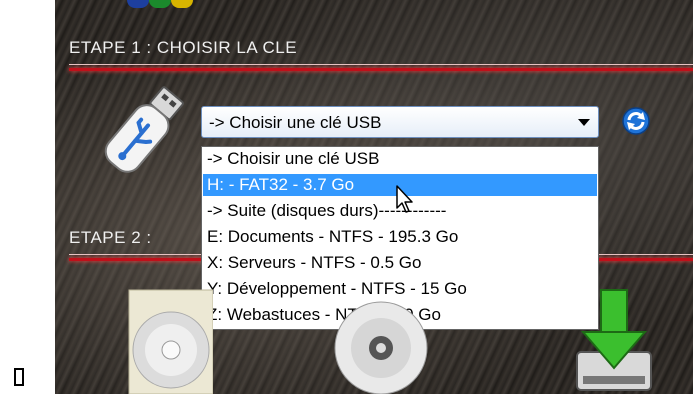 The image size is (693, 394). Describe the element at coordinates (295, 122) in the screenshot. I see `usb-key-select-value: -> Choisir une clé USB` at that location.